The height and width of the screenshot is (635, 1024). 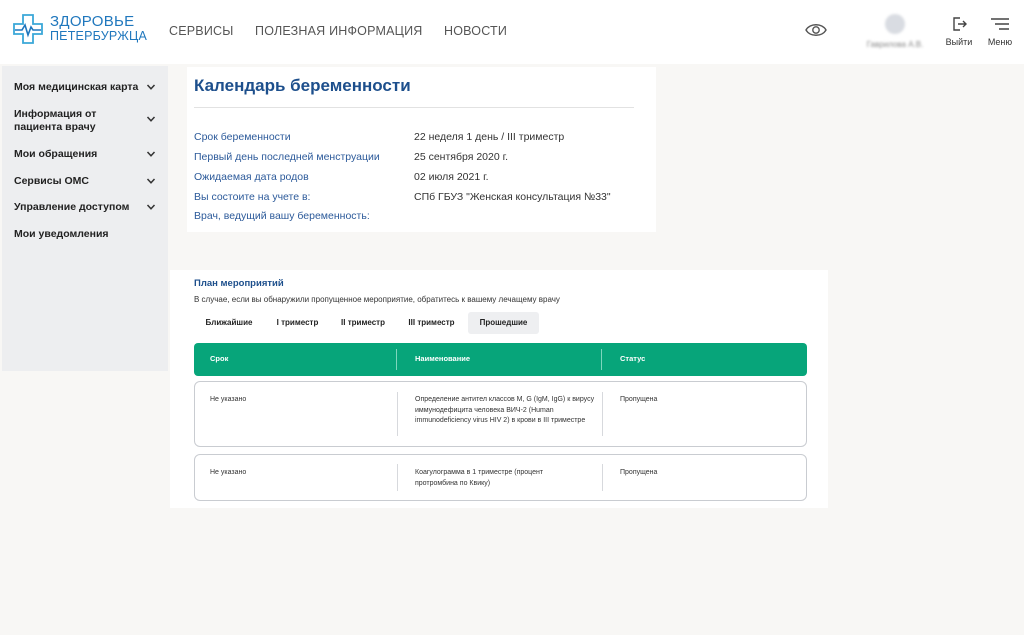 What do you see at coordinates (282, 216) in the screenshot?
I see `field-label-doctor: Врач, ведущий вашу беременность:` at bounding box center [282, 216].